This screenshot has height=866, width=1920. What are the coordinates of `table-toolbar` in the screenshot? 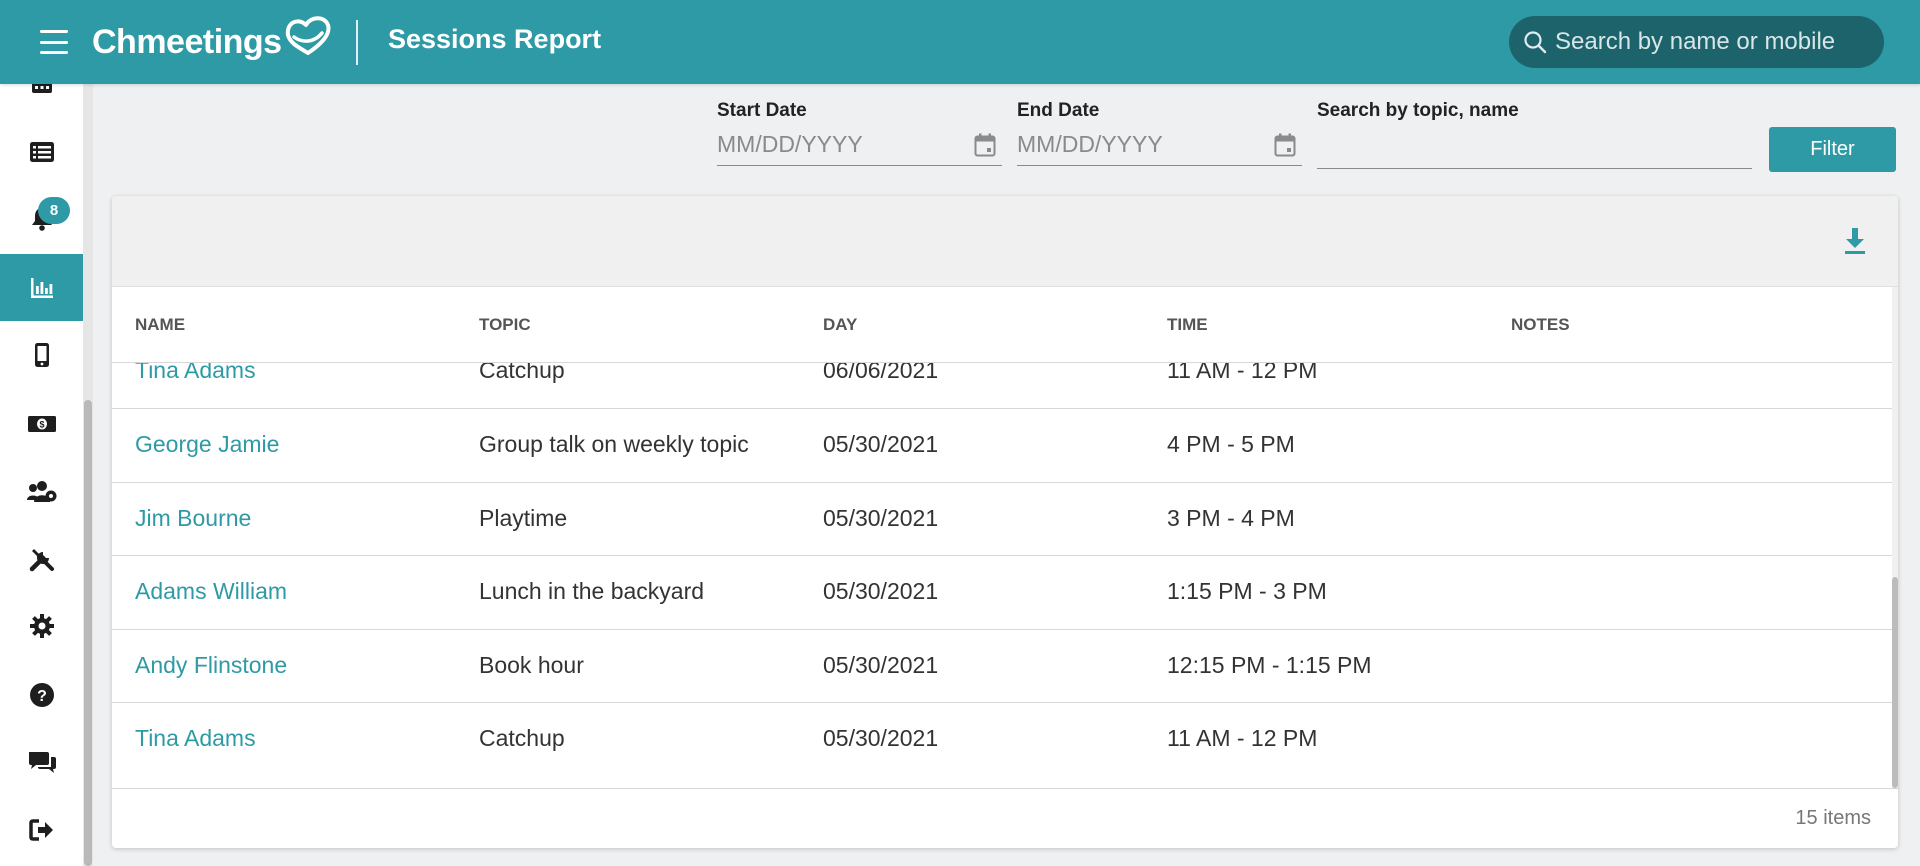 It's located at (1005, 241).